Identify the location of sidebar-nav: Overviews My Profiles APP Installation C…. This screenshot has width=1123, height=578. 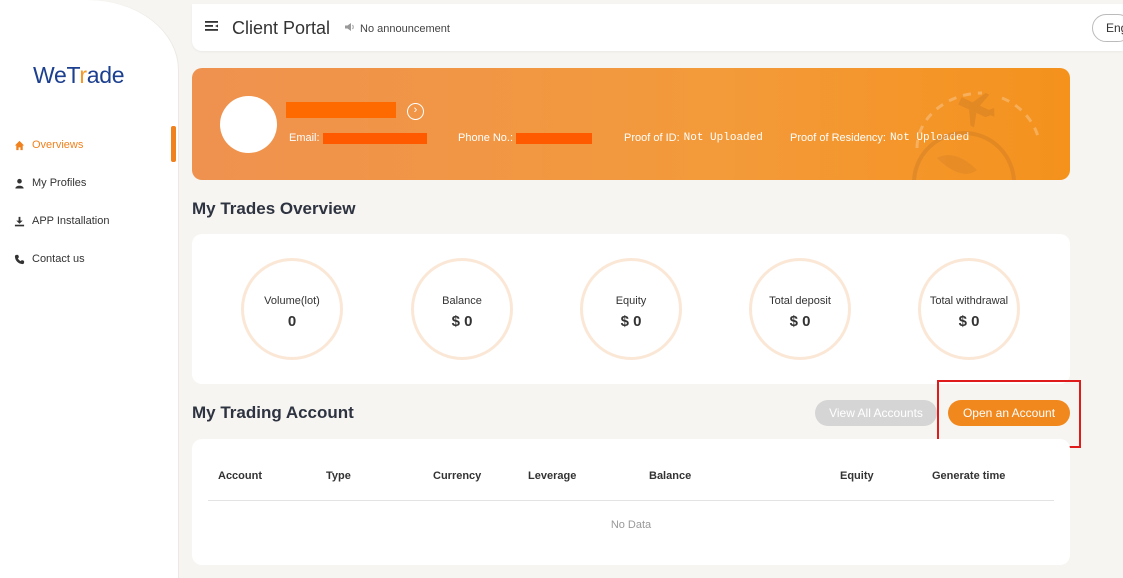
(89, 202).